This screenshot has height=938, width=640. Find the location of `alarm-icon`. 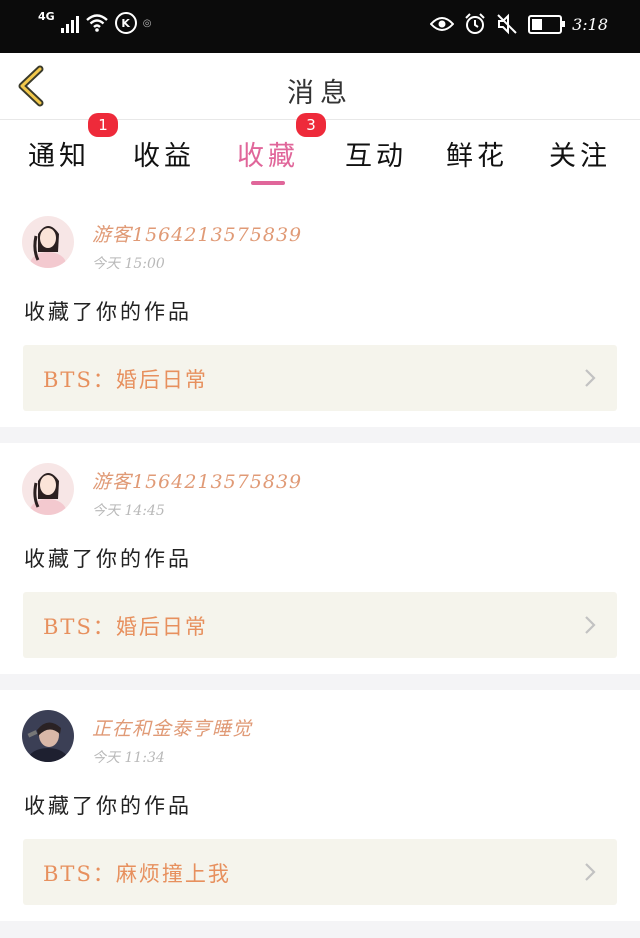

alarm-icon is located at coordinates (475, 23).